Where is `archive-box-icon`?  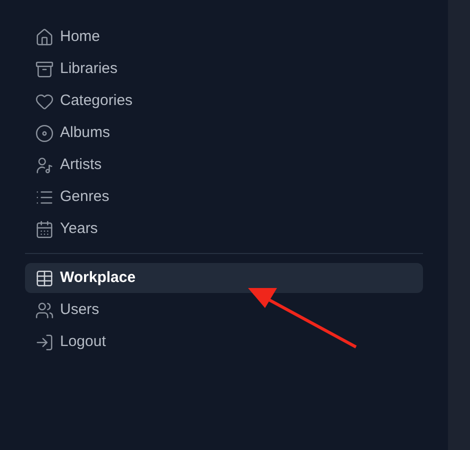
archive-box-icon is located at coordinates (44, 69).